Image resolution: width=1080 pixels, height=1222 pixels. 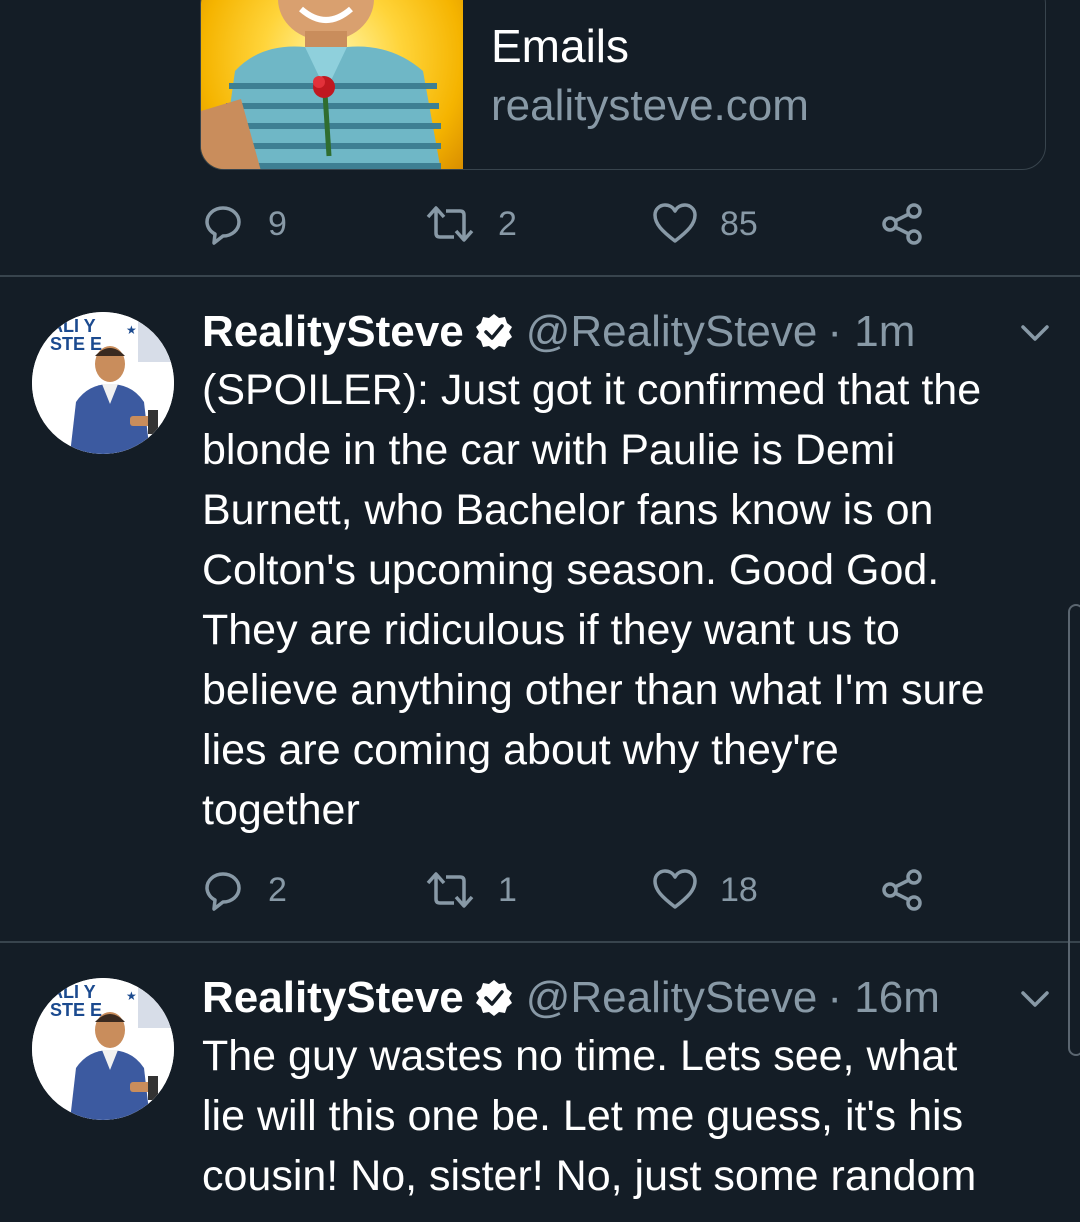 What do you see at coordinates (705, 890) in the screenshot?
I see `like-button: 18` at bounding box center [705, 890].